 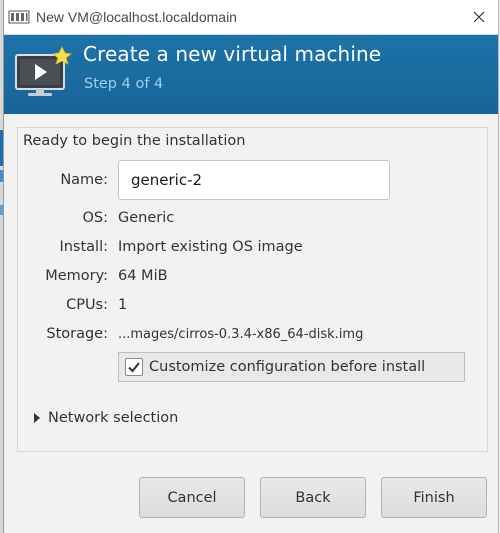 What do you see at coordinates (87, 305) in the screenshot?
I see `cpus-label: CPUs:` at bounding box center [87, 305].